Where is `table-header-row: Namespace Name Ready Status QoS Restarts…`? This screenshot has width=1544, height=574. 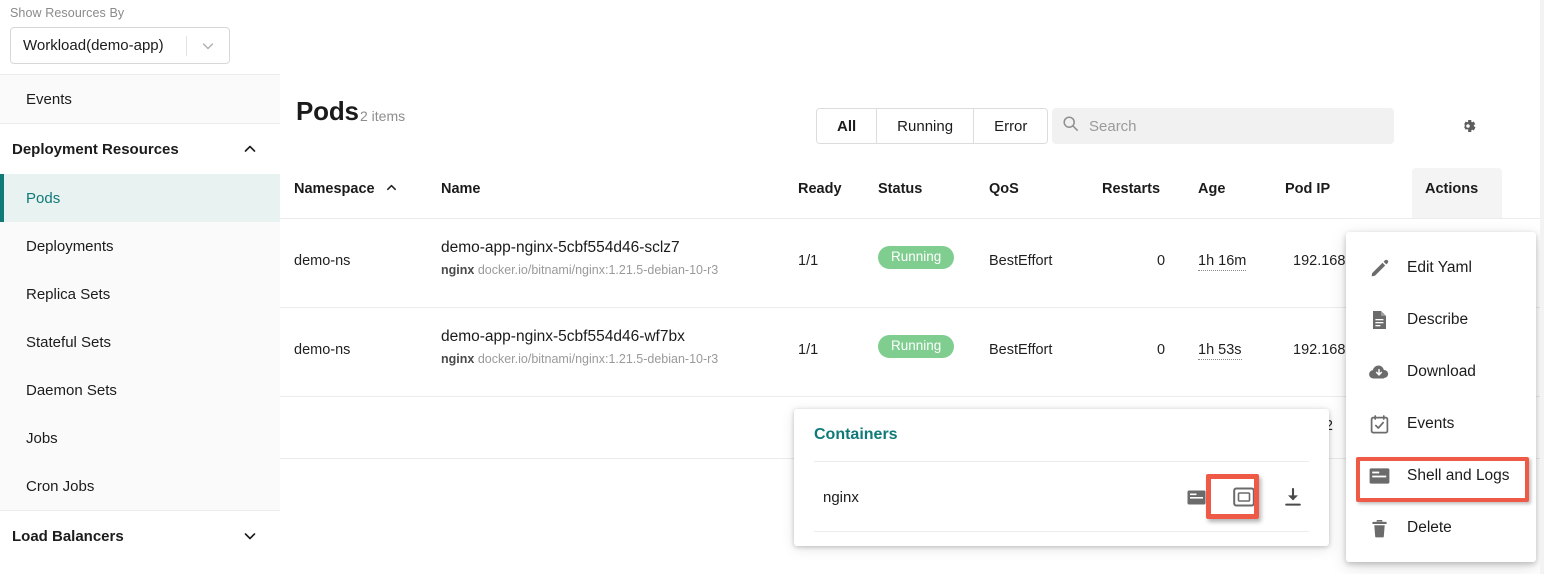 table-header-row: Namespace Name Ready Status QoS Restarts… is located at coordinates (912, 193).